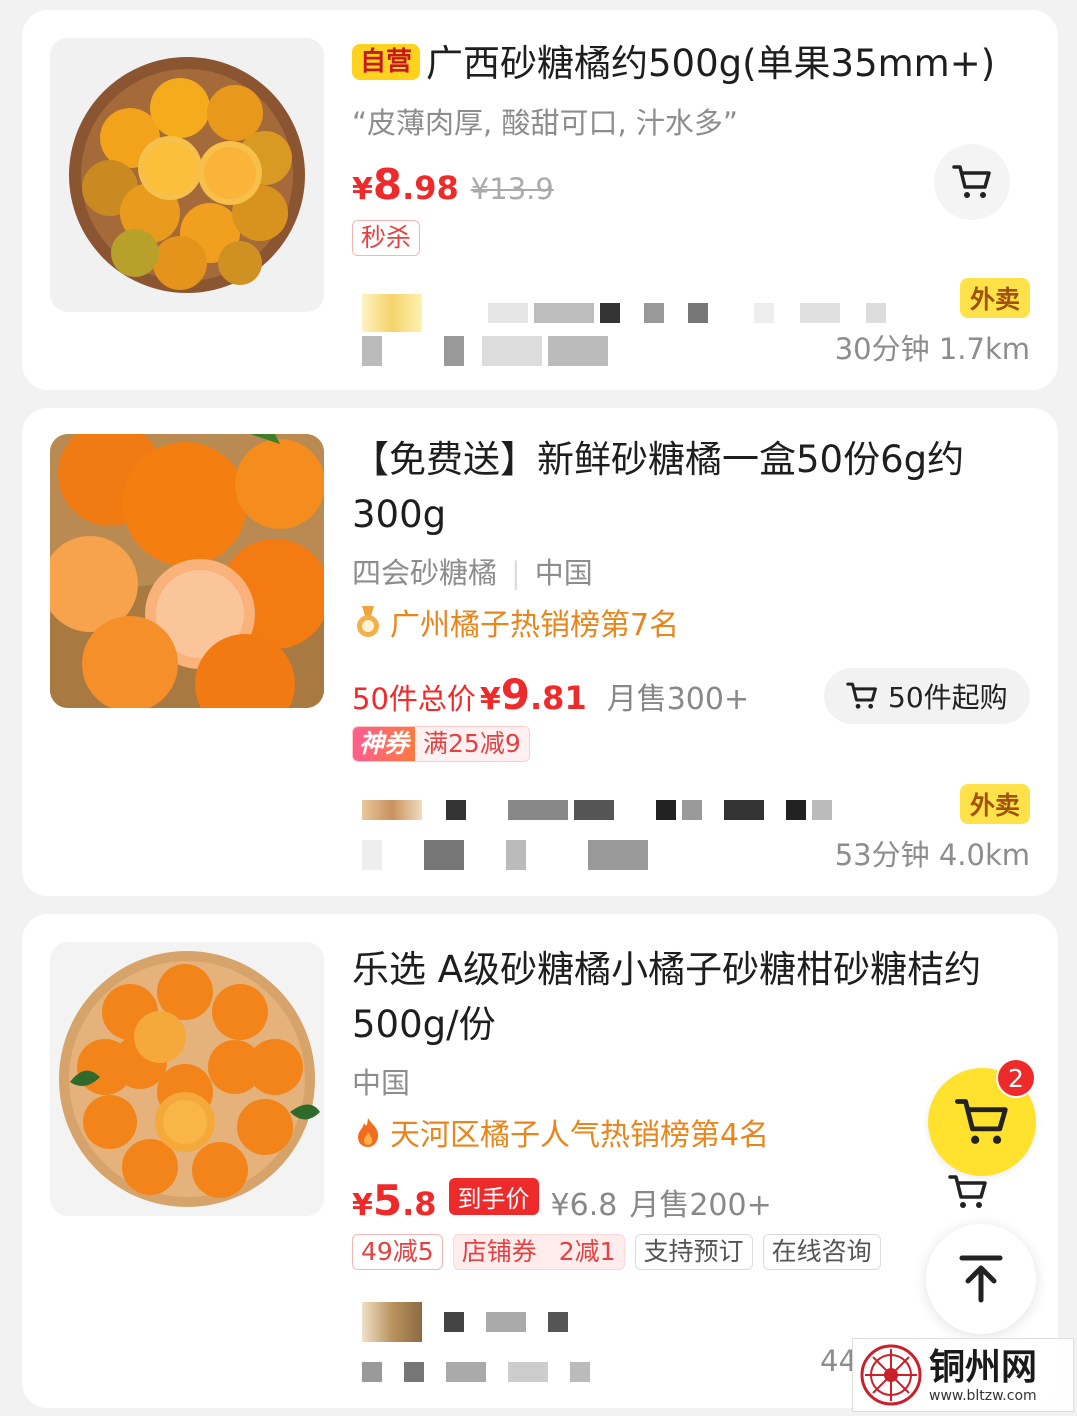 This screenshot has width=1077, height=1416. I want to click on product-title: 【免费送】新鲜砂糖橘一盒50份6g约300g, so click(692, 487).